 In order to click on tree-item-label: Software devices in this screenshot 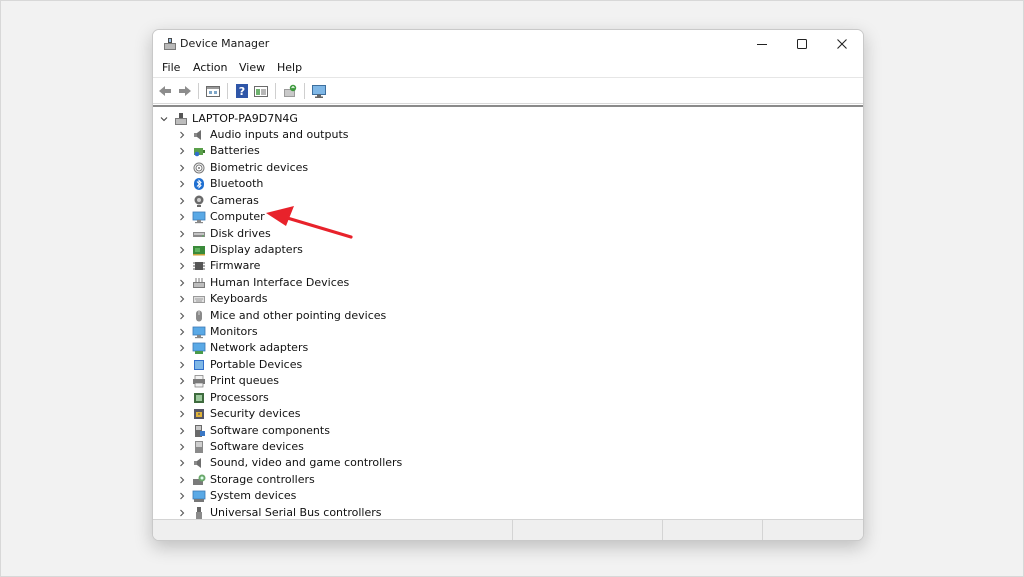, I will do `click(257, 446)`.